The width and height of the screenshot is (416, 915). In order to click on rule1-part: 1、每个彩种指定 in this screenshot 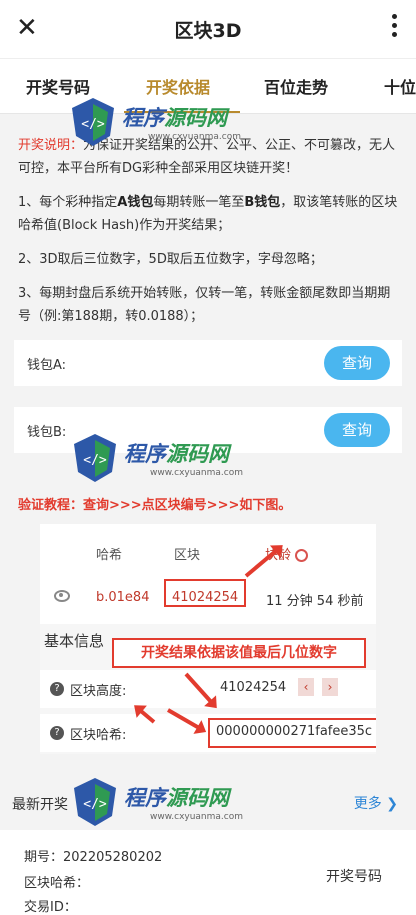, I will do `click(68, 202)`.